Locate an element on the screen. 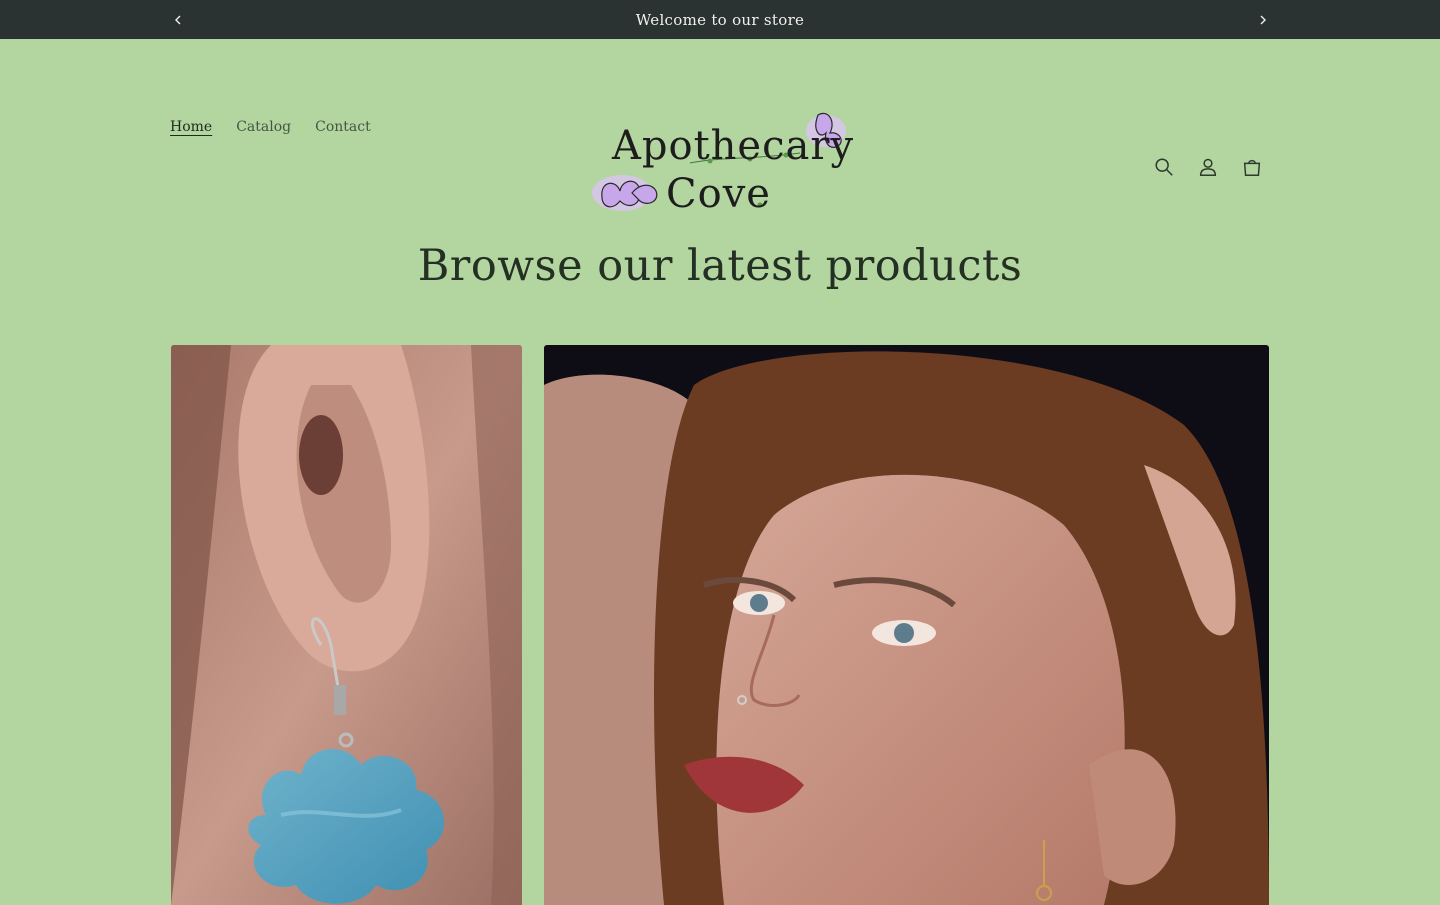  account-icon is located at coordinates (1208, 167).